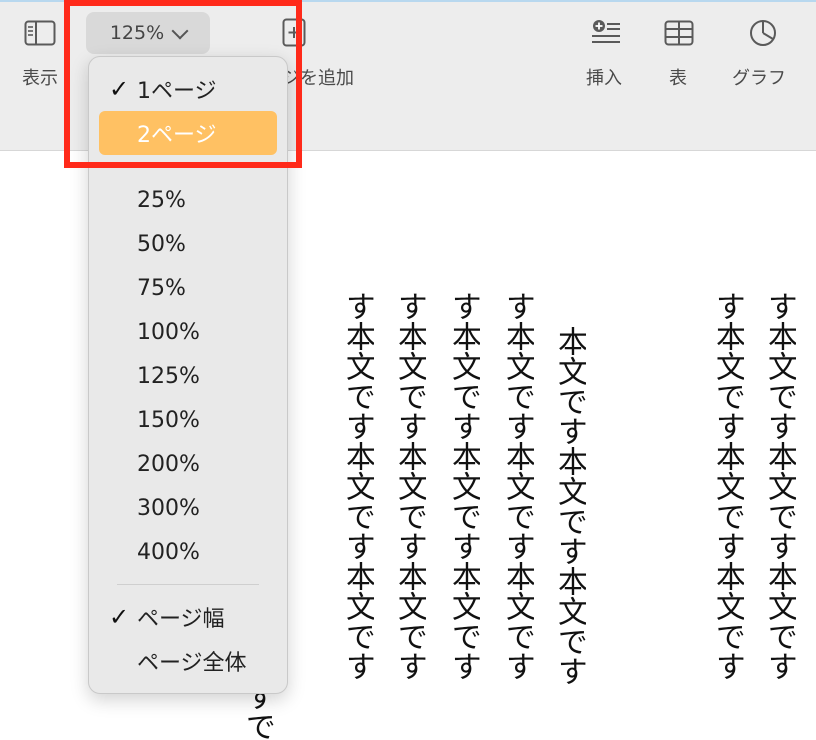  I want to click on menu-item-1-page: ✓ 1ページ, so click(188, 89).